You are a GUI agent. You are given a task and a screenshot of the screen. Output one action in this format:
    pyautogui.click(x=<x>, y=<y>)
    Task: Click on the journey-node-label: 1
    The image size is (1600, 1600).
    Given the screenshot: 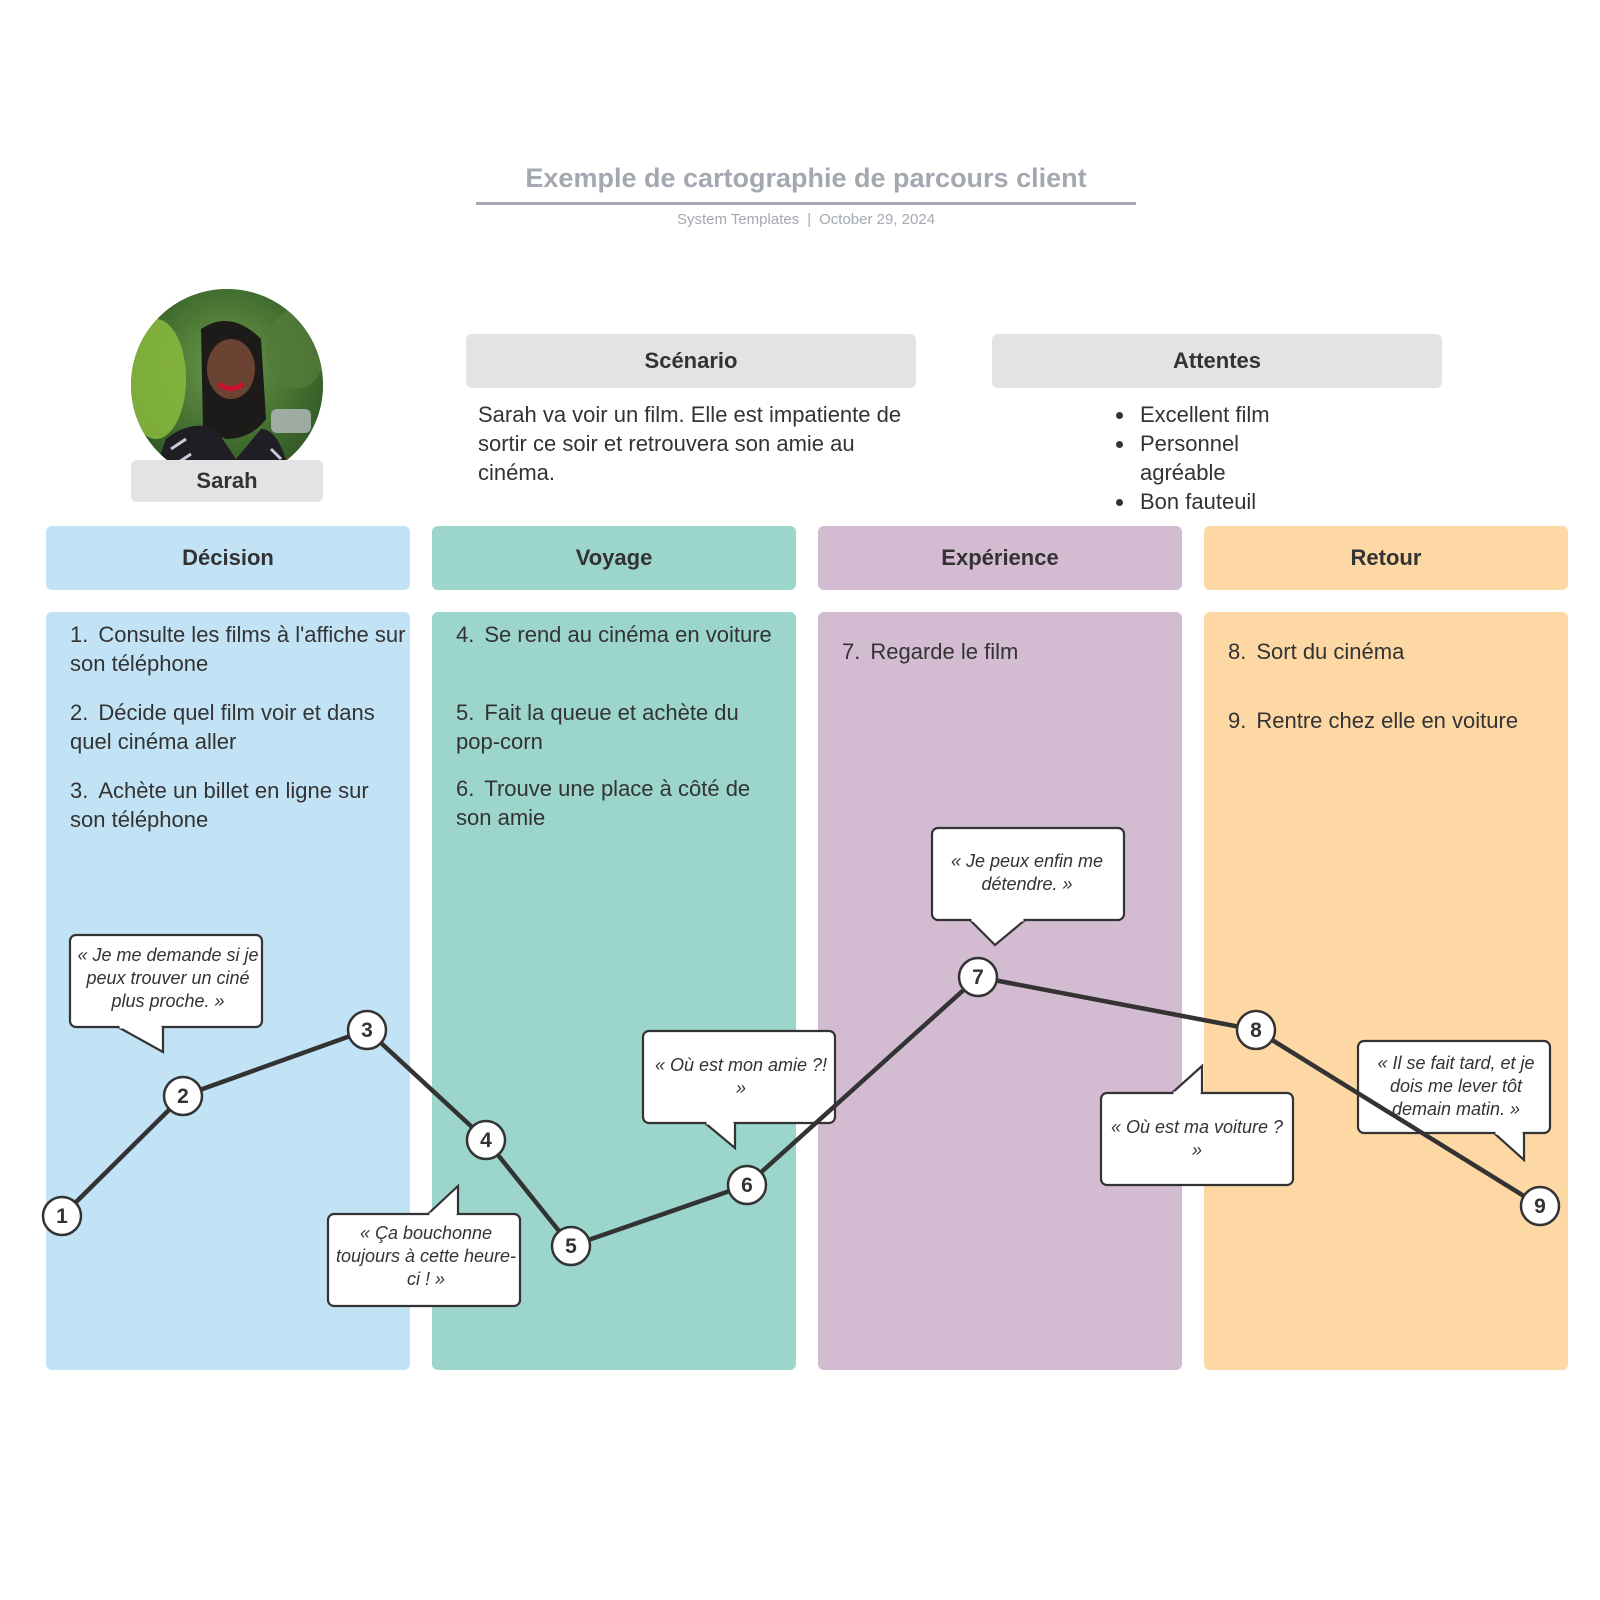 What is the action you would take?
    pyautogui.click(x=62, y=1216)
    